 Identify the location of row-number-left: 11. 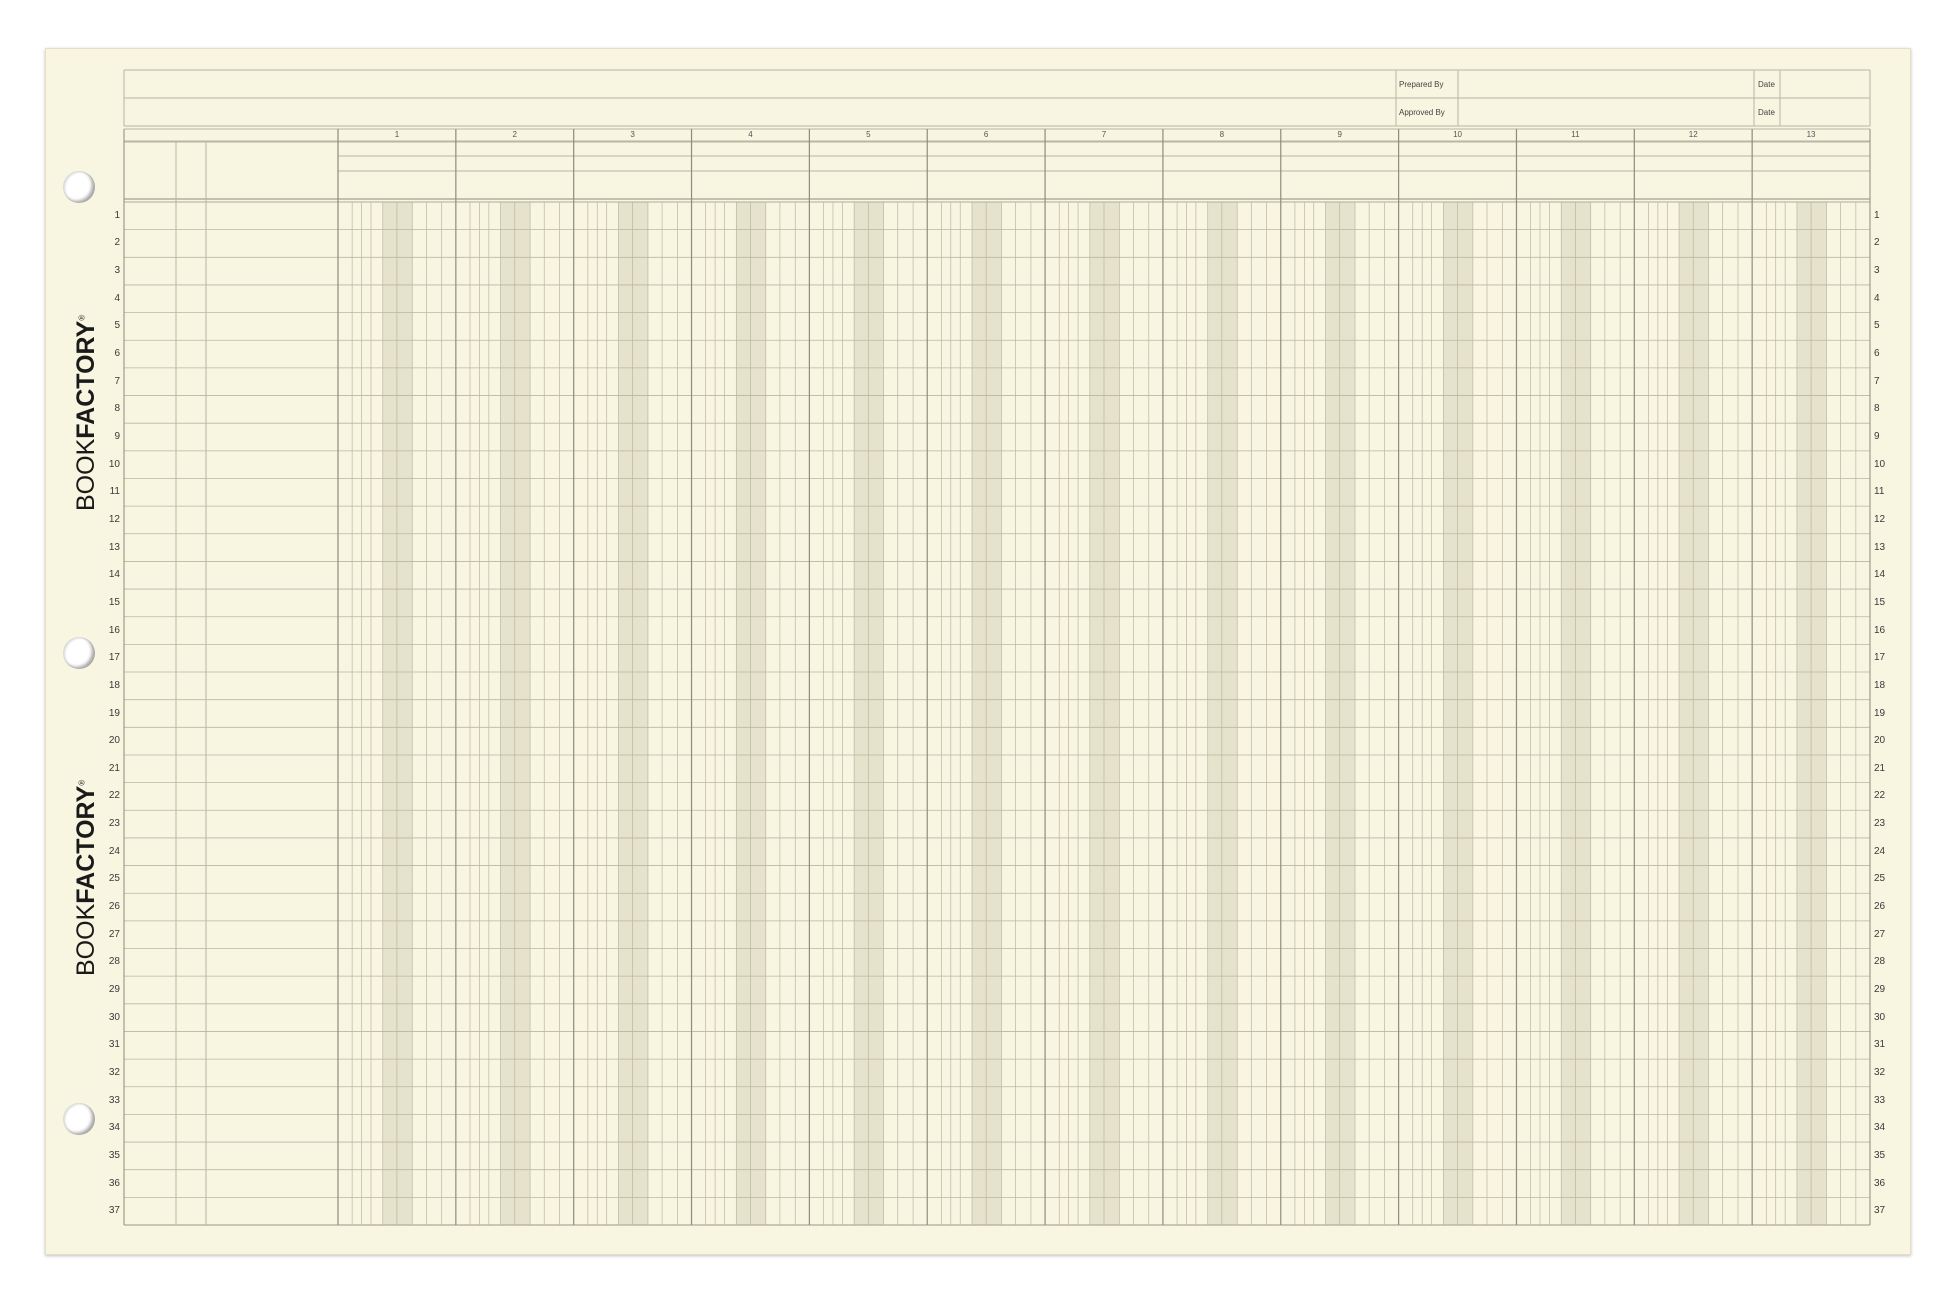
(114, 492).